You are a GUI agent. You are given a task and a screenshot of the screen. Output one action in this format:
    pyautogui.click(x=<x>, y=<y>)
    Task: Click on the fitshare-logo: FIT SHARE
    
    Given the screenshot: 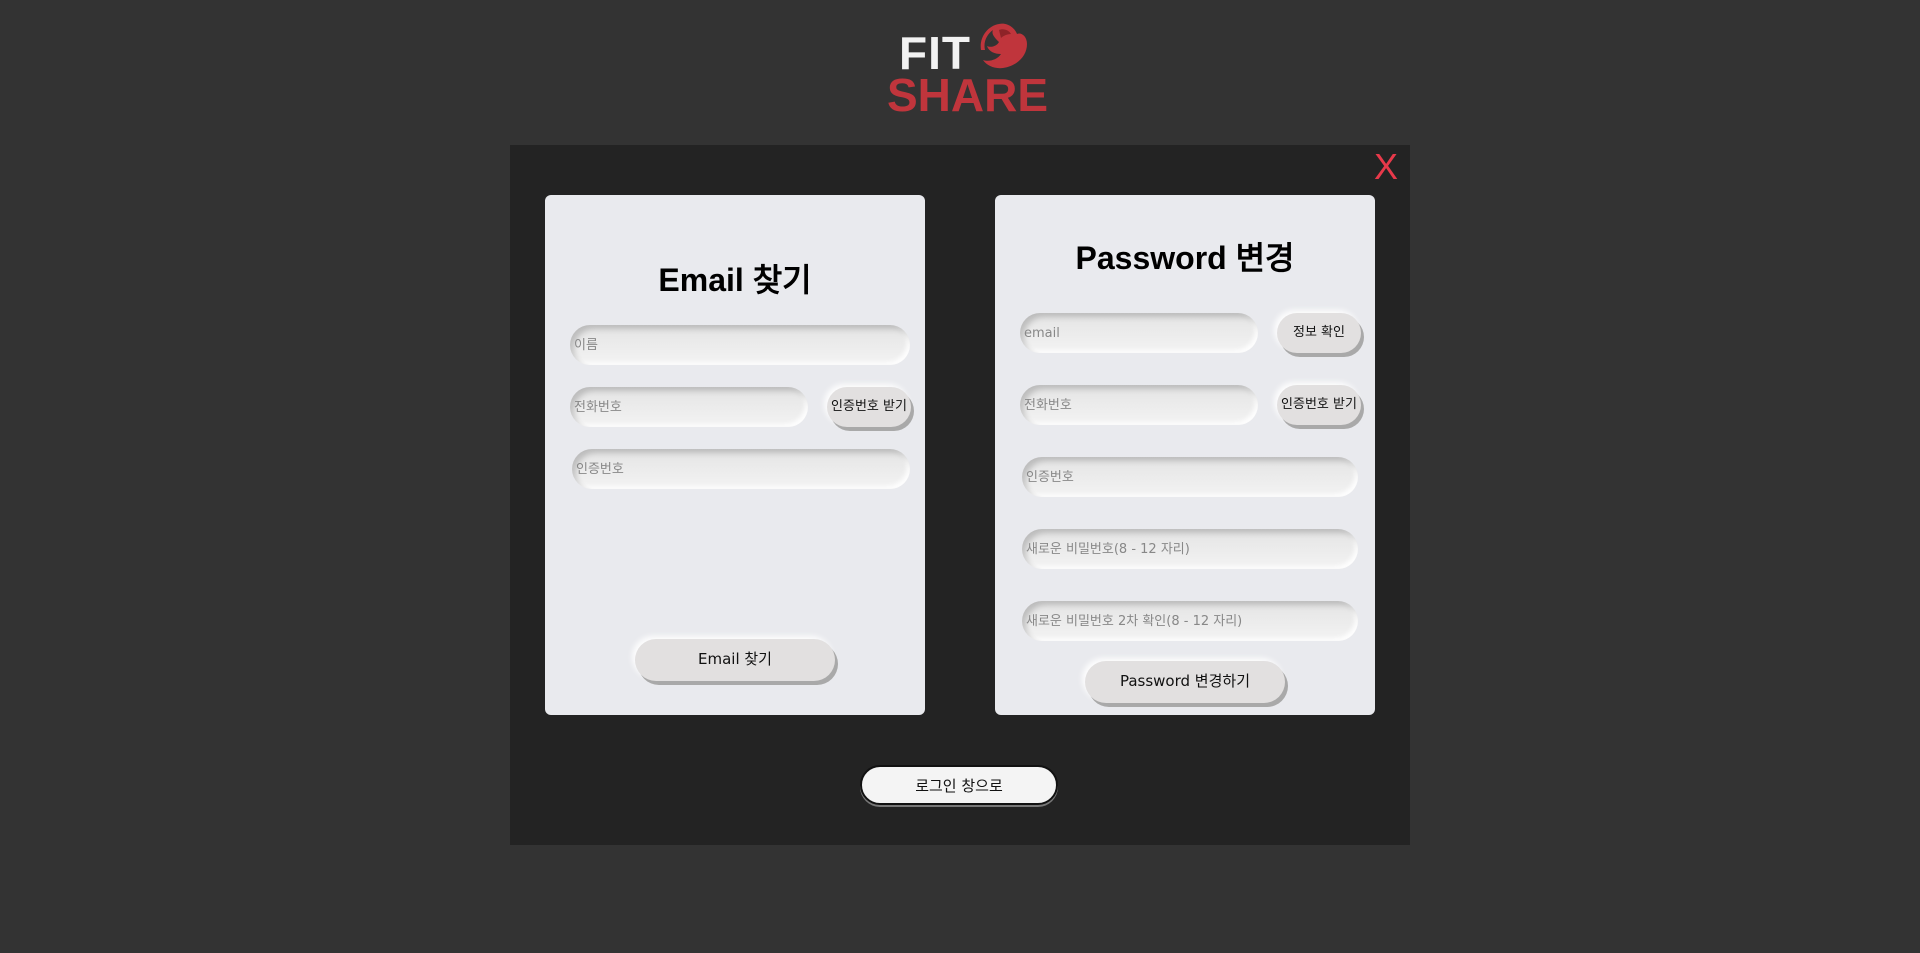 What is the action you would take?
    pyautogui.click(x=967, y=70)
    